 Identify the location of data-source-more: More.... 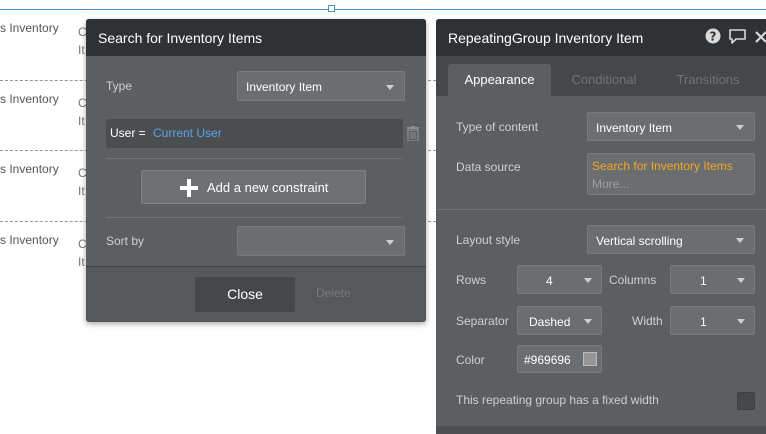
(610, 184).